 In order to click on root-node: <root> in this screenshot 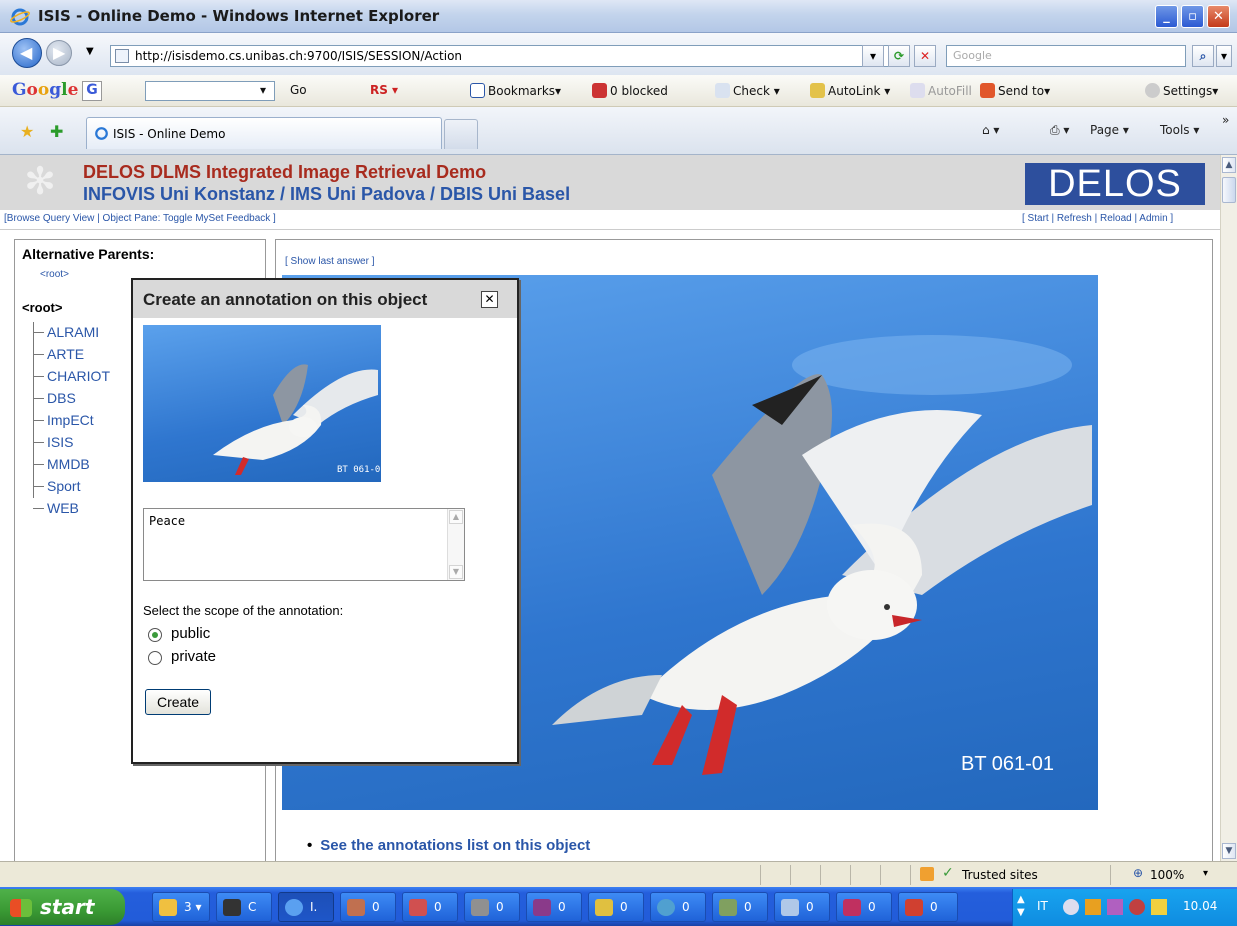, I will do `click(42, 307)`.